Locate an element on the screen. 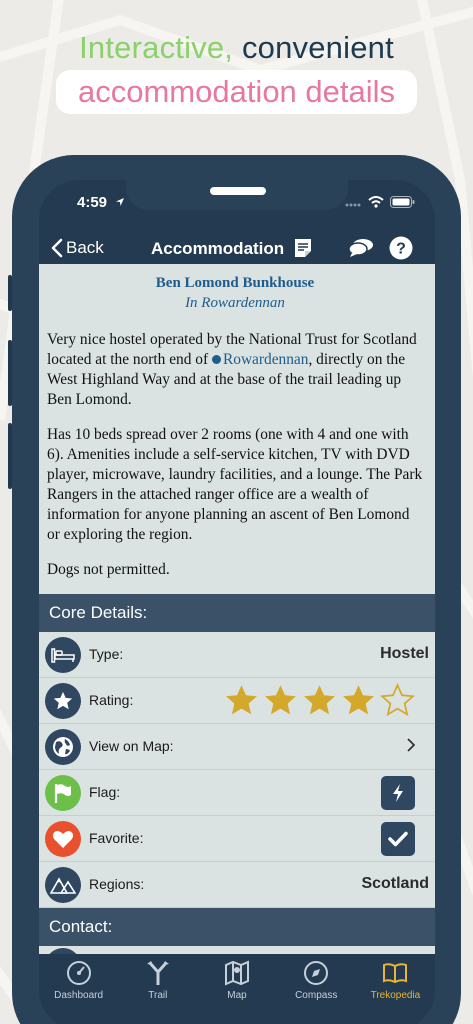 The image size is (473, 1024). checkmark-icon is located at coordinates (398, 839).